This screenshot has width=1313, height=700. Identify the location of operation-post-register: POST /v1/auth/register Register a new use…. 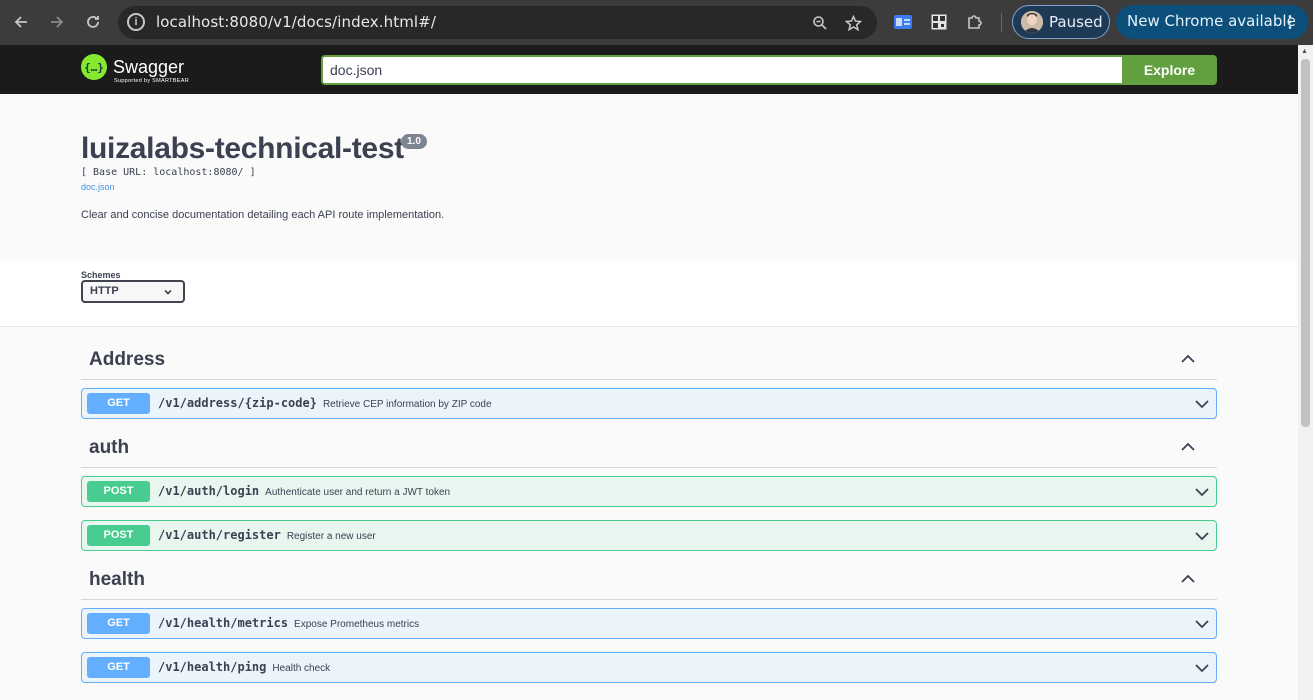
(649, 535).